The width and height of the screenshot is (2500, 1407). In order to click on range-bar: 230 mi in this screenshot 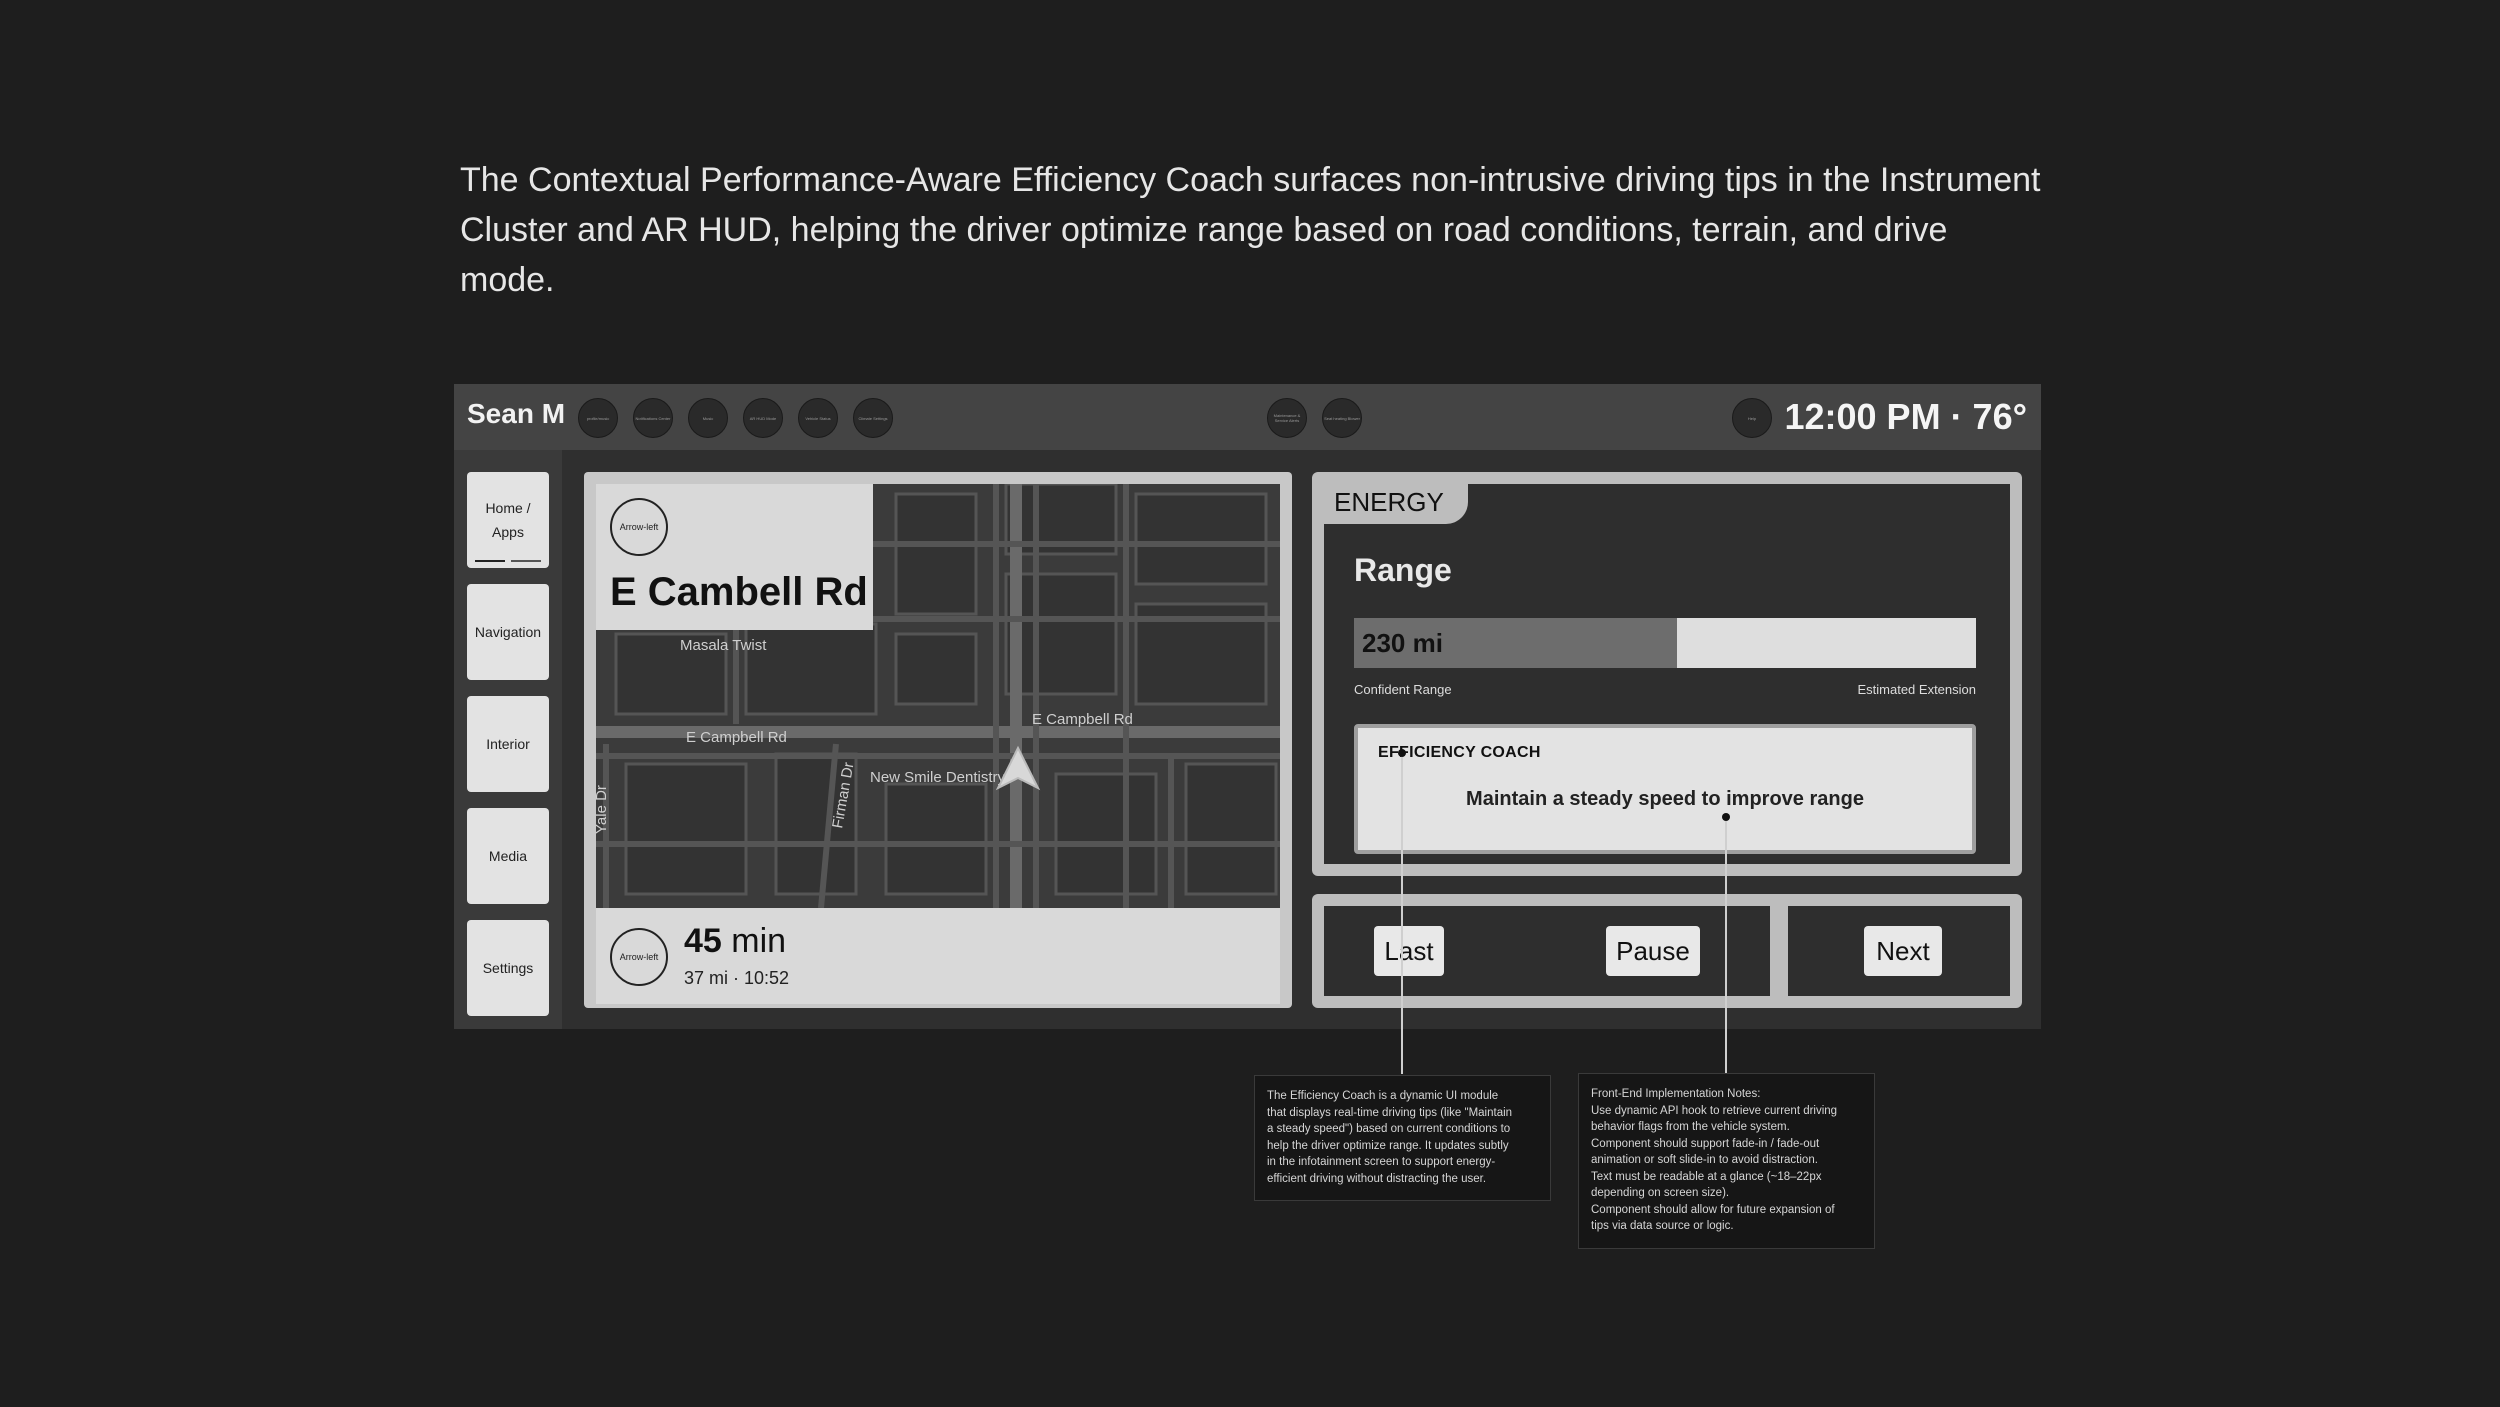, I will do `click(1665, 643)`.